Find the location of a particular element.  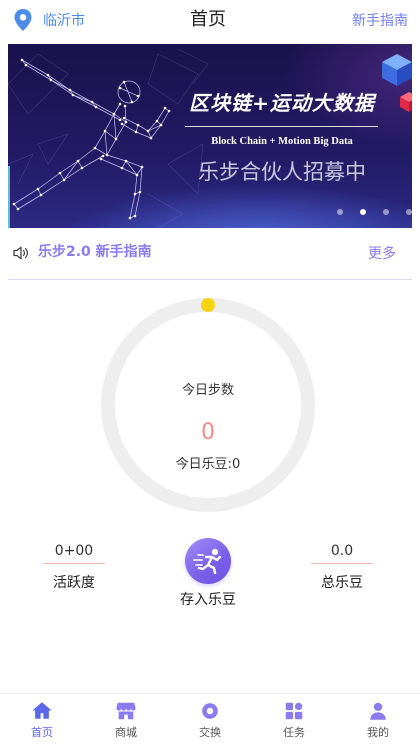

tab-home: 首页 is located at coordinates (42, 719).